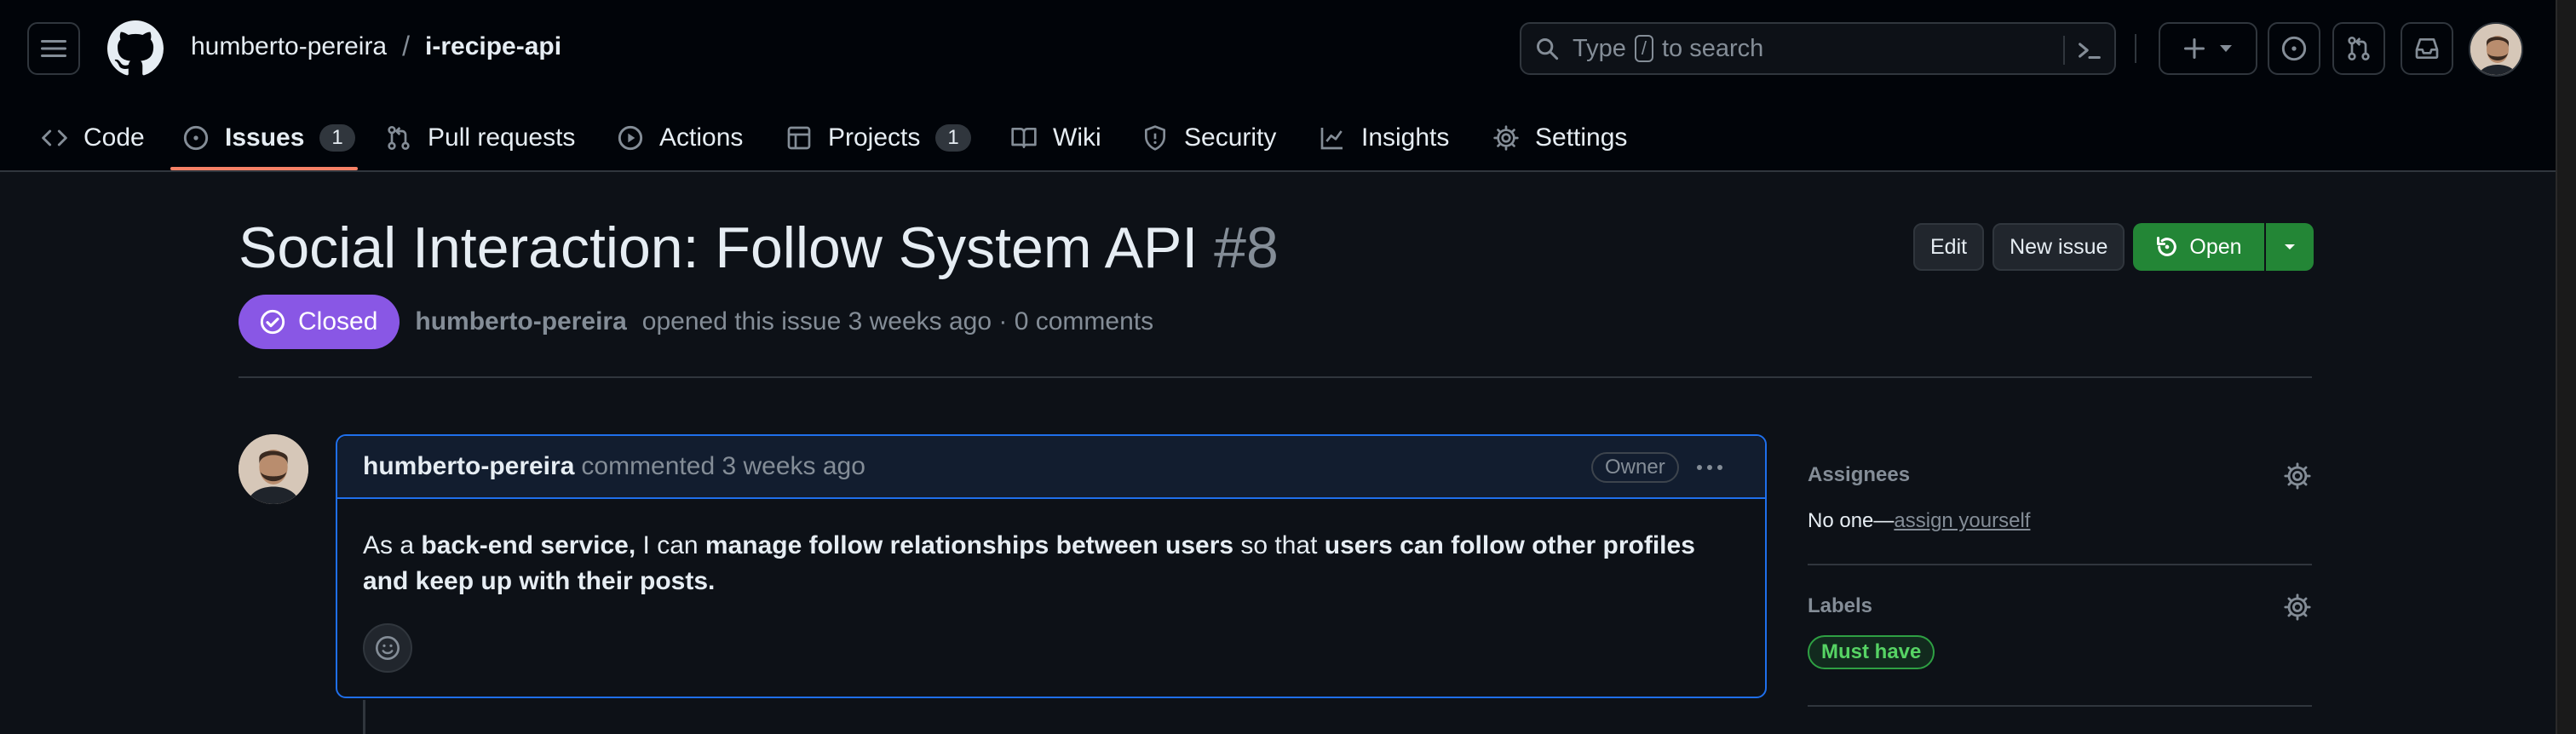  I want to click on tab-security: Security, so click(1209, 138).